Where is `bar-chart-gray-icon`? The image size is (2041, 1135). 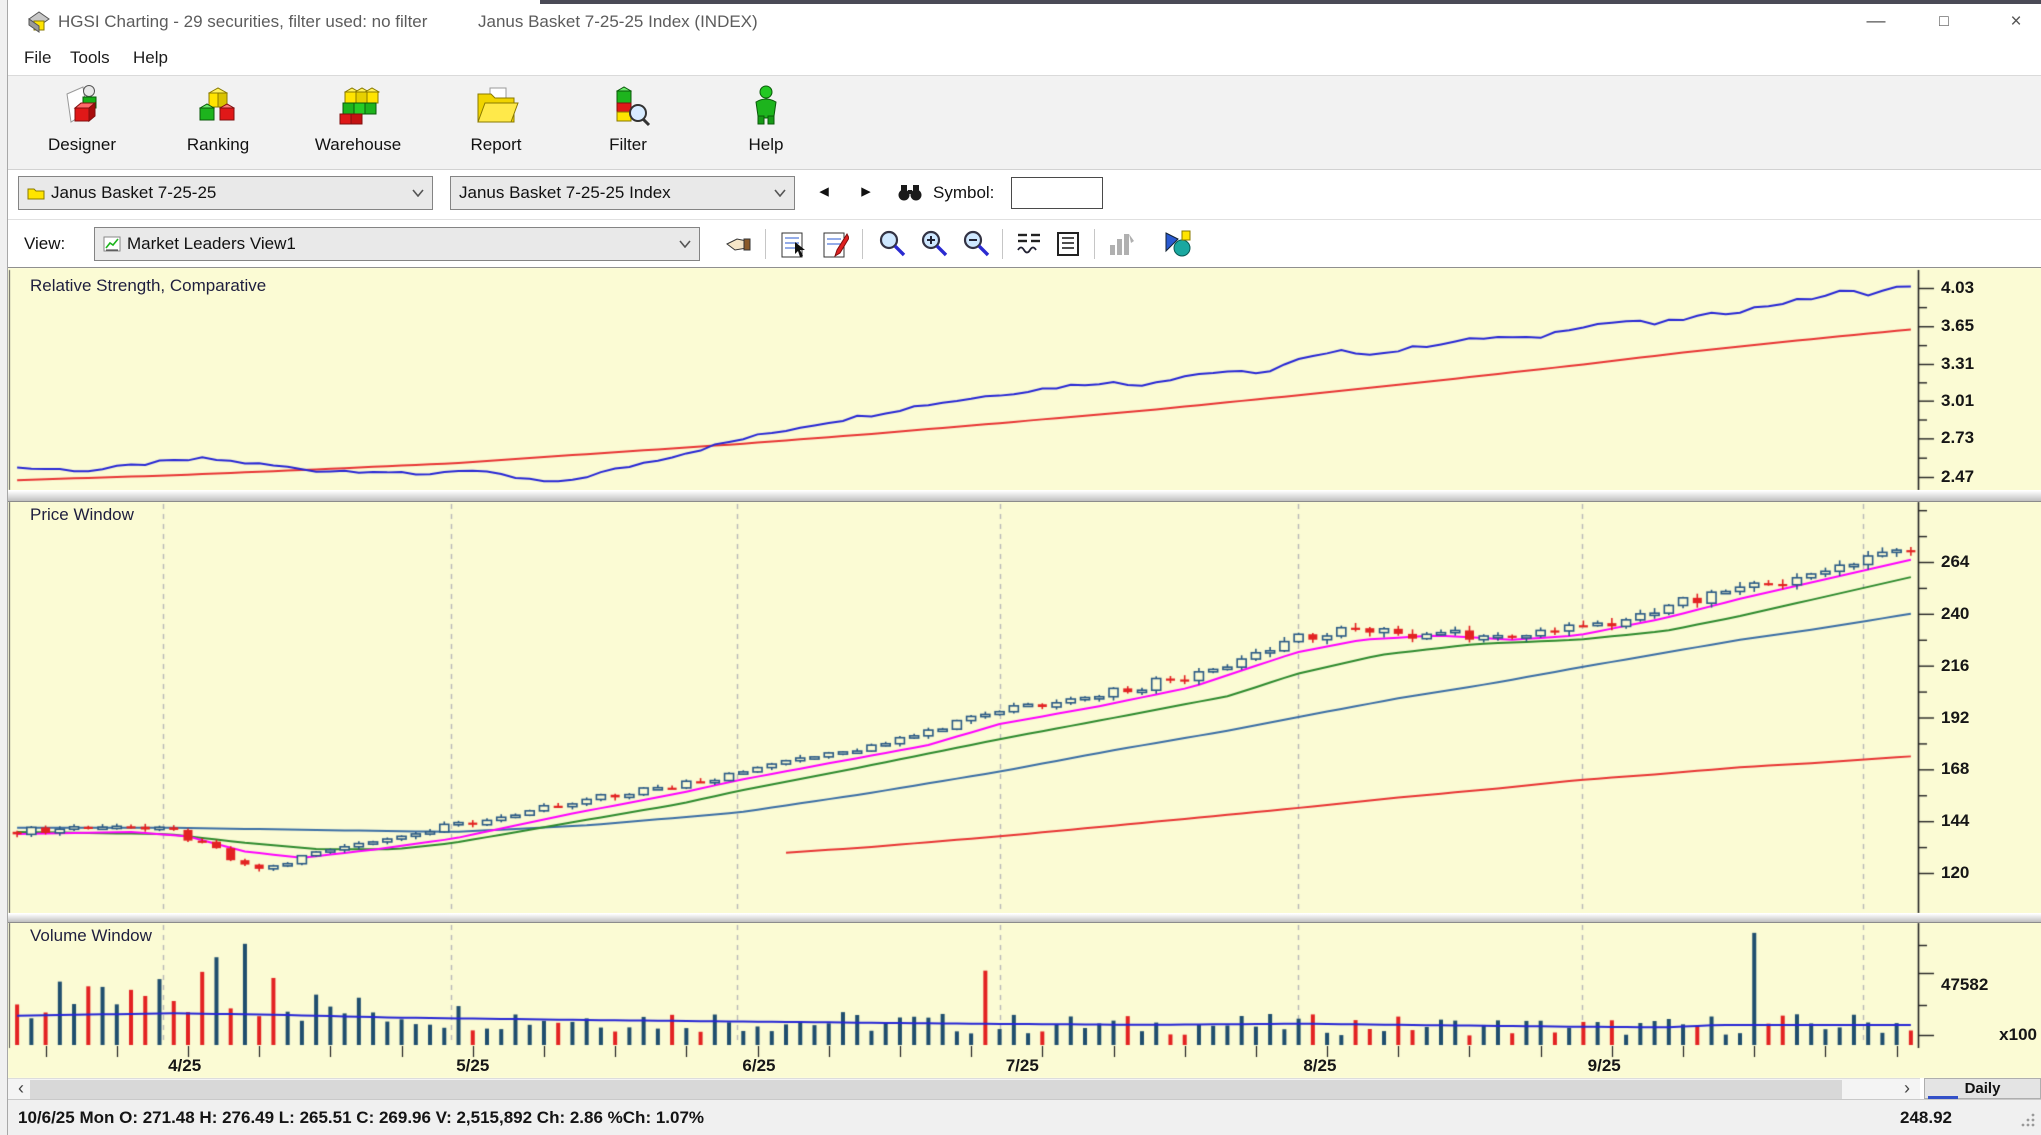 bar-chart-gray-icon is located at coordinates (1122, 244).